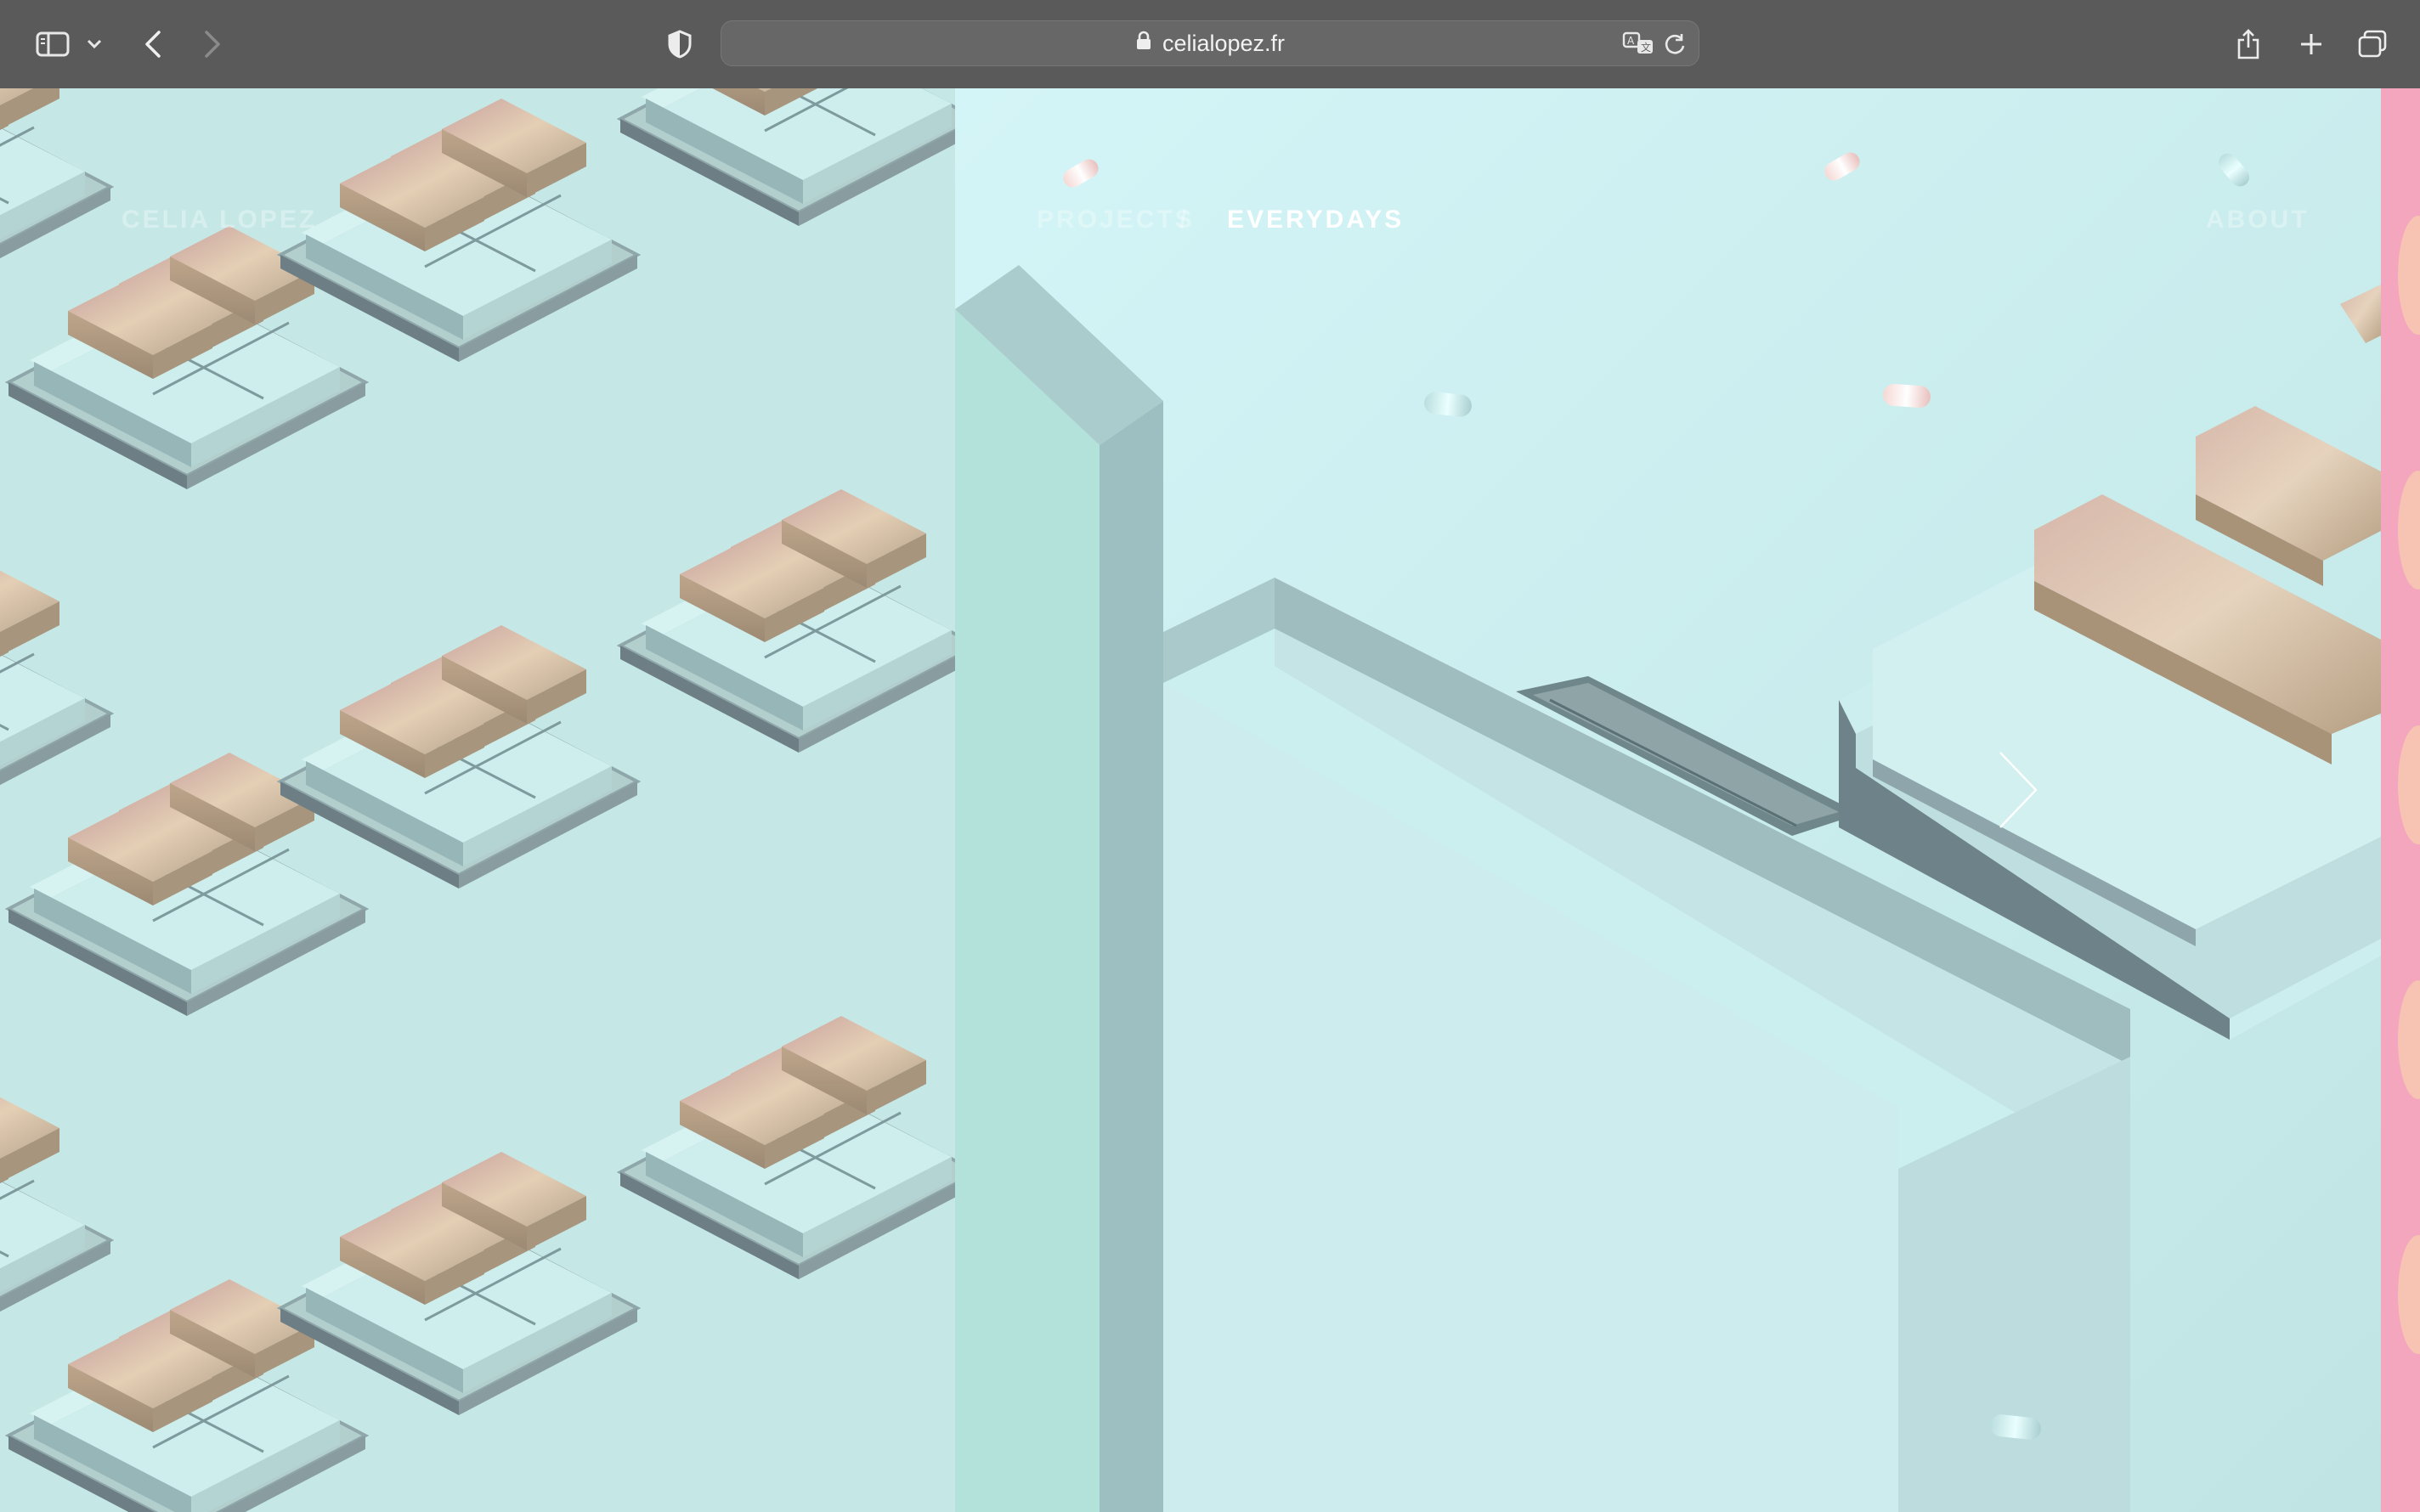 This screenshot has height=1512, width=2420. I want to click on tabs-overview-icon, so click(2372, 44).